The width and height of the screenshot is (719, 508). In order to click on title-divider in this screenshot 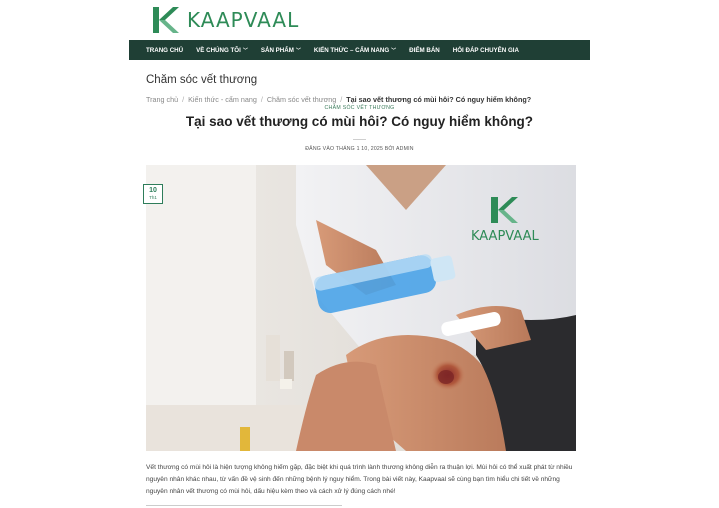, I will do `click(359, 139)`.